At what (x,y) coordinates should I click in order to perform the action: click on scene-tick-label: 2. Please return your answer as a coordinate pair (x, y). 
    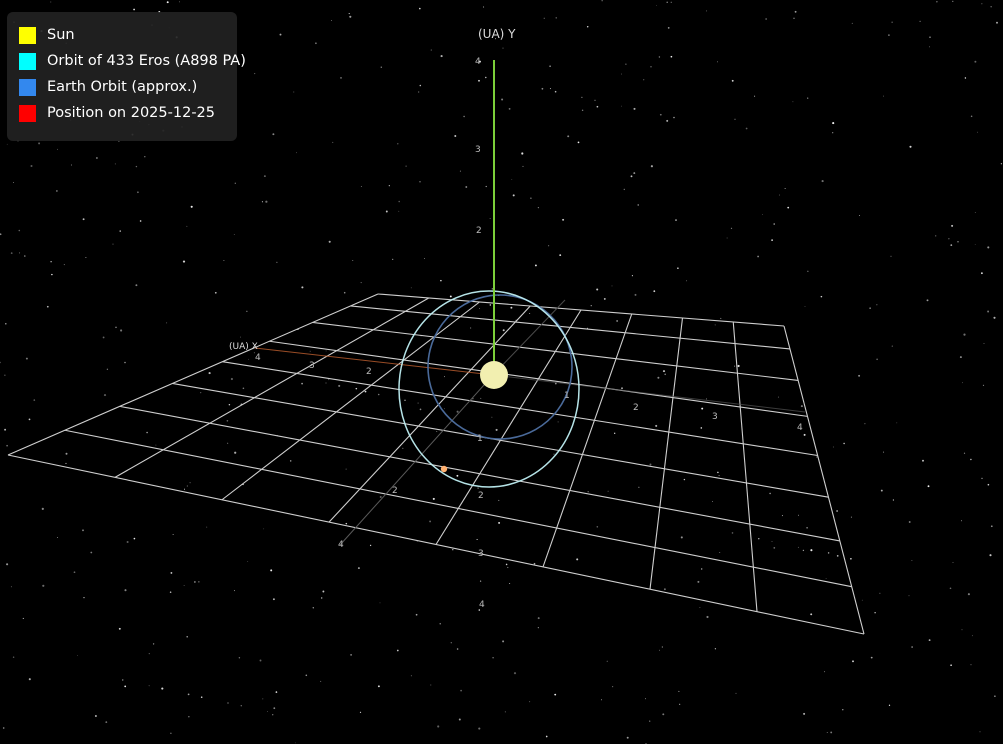
    Looking at the image, I should click on (395, 491).